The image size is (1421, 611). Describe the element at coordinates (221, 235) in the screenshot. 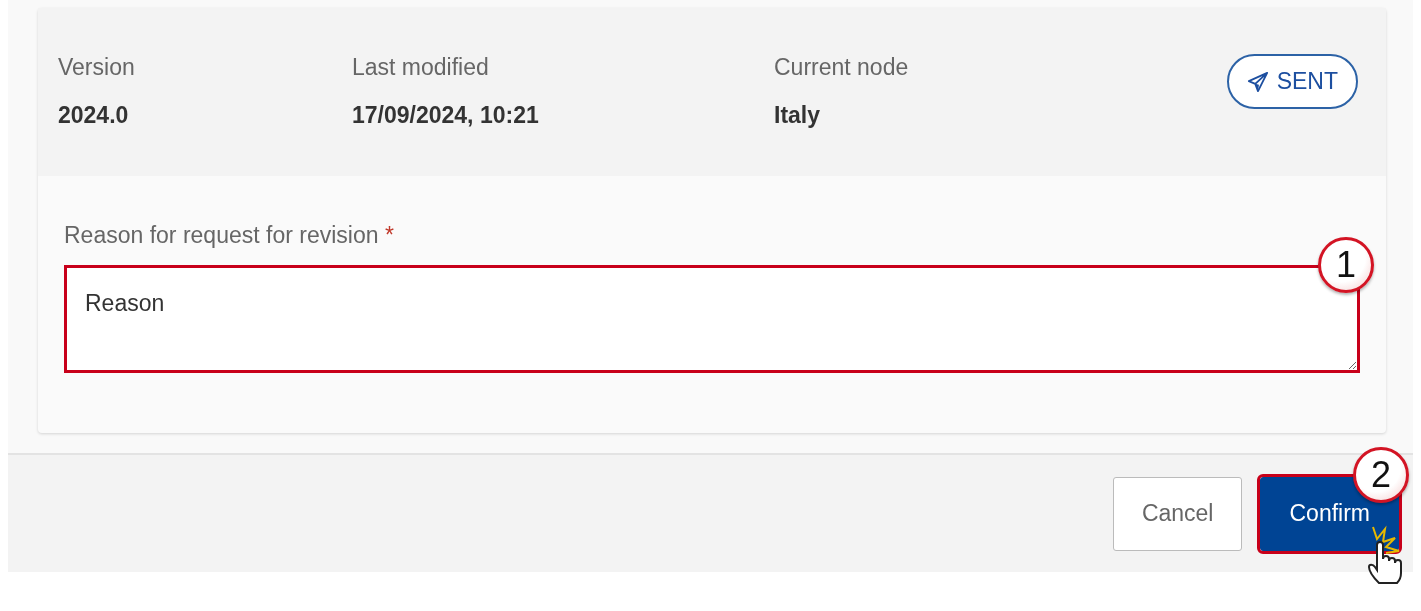

I see `field-label: Reason for request for revision` at that location.